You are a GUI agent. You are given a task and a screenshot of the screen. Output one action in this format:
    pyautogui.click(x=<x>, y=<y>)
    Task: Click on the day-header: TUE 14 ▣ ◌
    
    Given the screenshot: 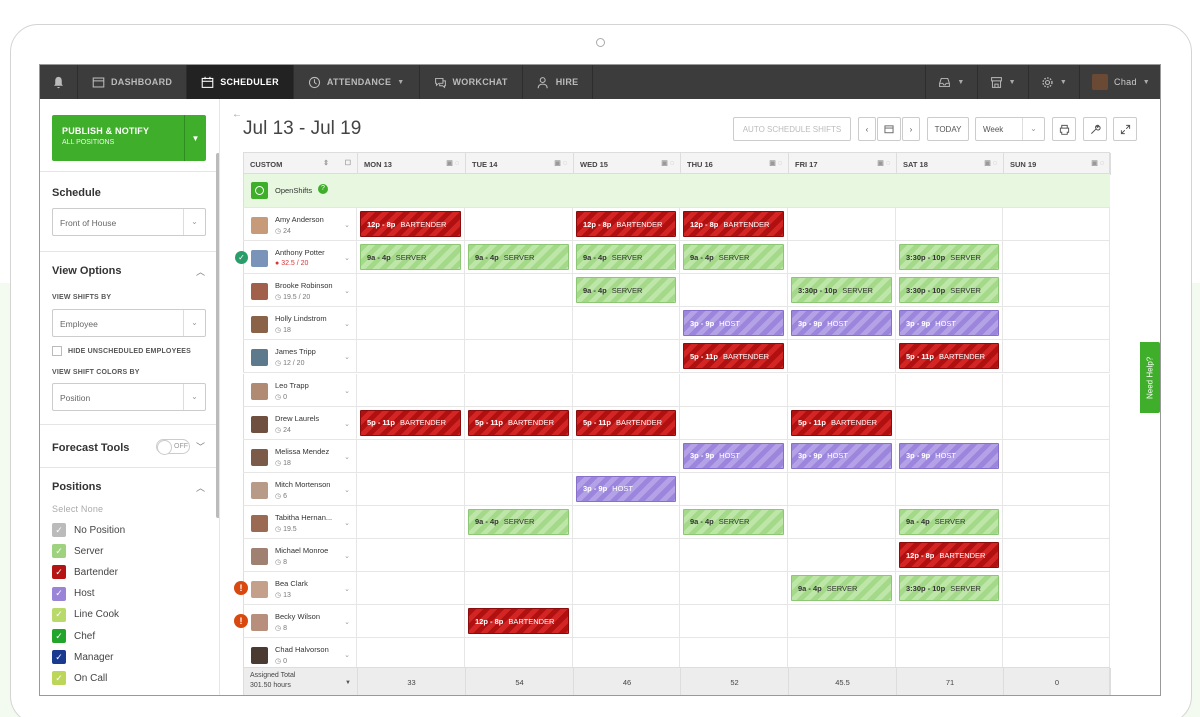 What is the action you would take?
    pyautogui.click(x=520, y=164)
    